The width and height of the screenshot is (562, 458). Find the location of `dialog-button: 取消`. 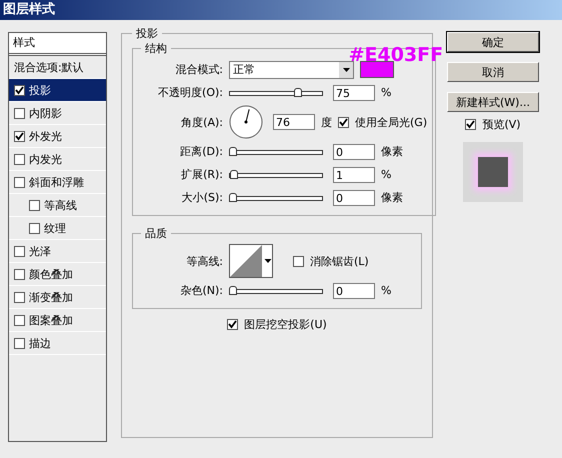

dialog-button: 取消 is located at coordinates (493, 72).